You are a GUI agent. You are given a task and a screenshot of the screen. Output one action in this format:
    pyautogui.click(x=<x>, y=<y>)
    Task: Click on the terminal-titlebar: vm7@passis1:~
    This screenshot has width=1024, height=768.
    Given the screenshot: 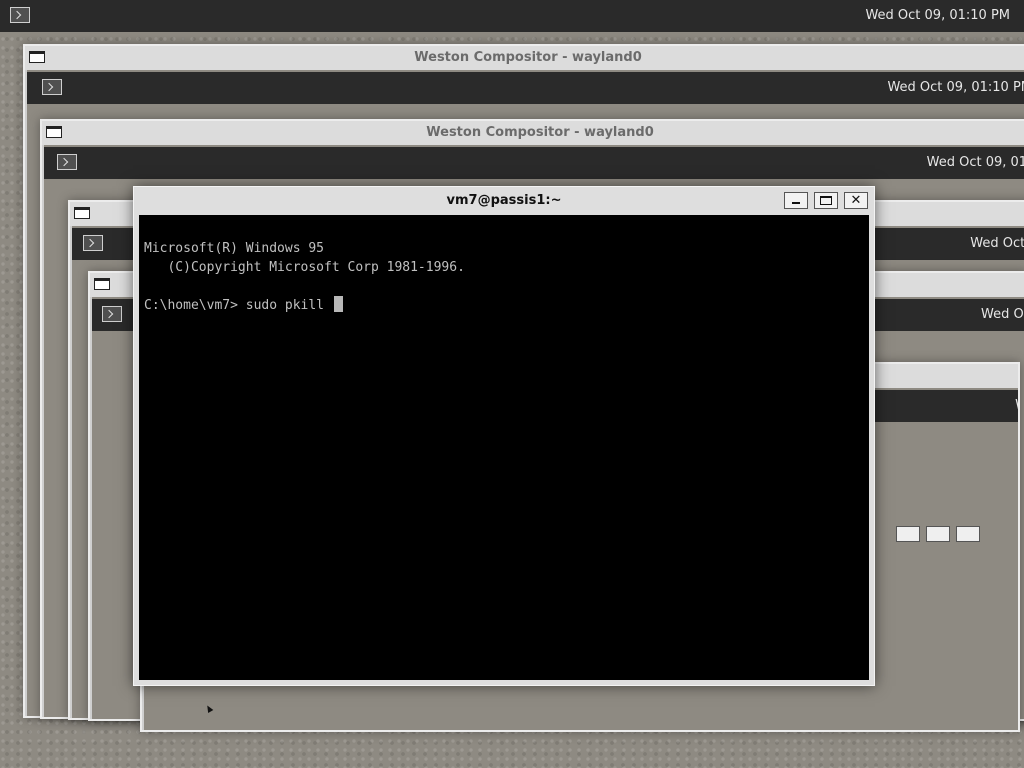 What is the action you would take?
    pyautogui.click(x=504, y=201)
    